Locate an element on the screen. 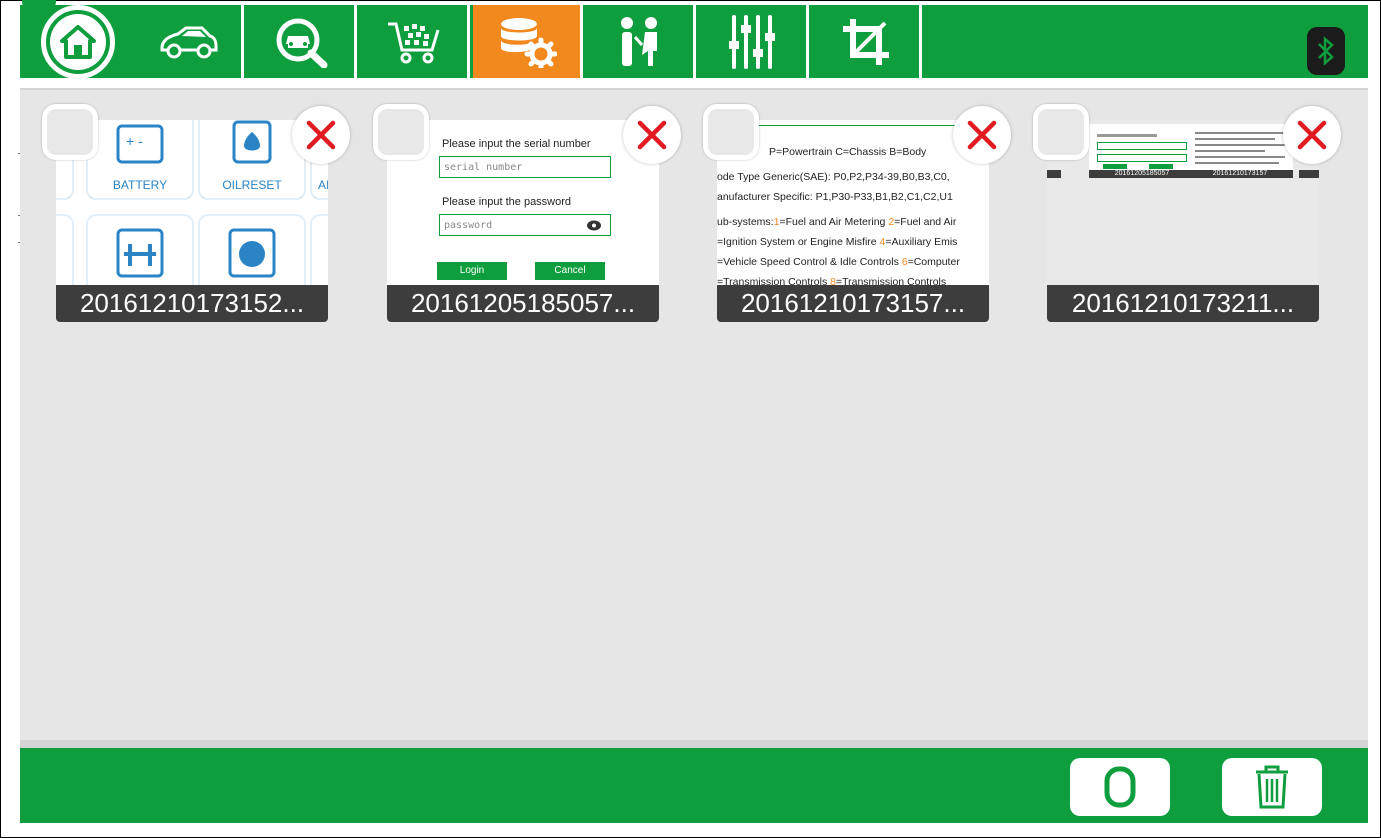  home-ring is located at coordinates (78, 41).